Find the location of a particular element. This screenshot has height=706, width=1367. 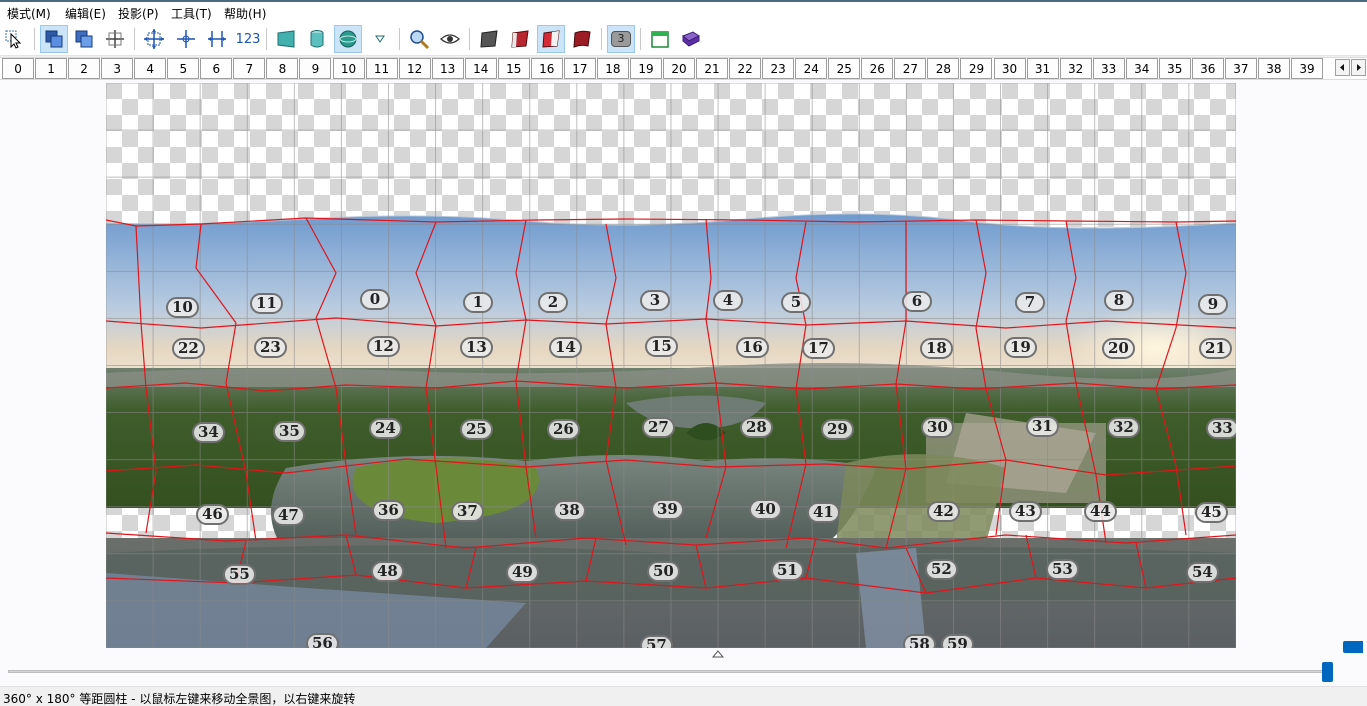

image-number-label: 7 is located at coordinates (1030, 302).